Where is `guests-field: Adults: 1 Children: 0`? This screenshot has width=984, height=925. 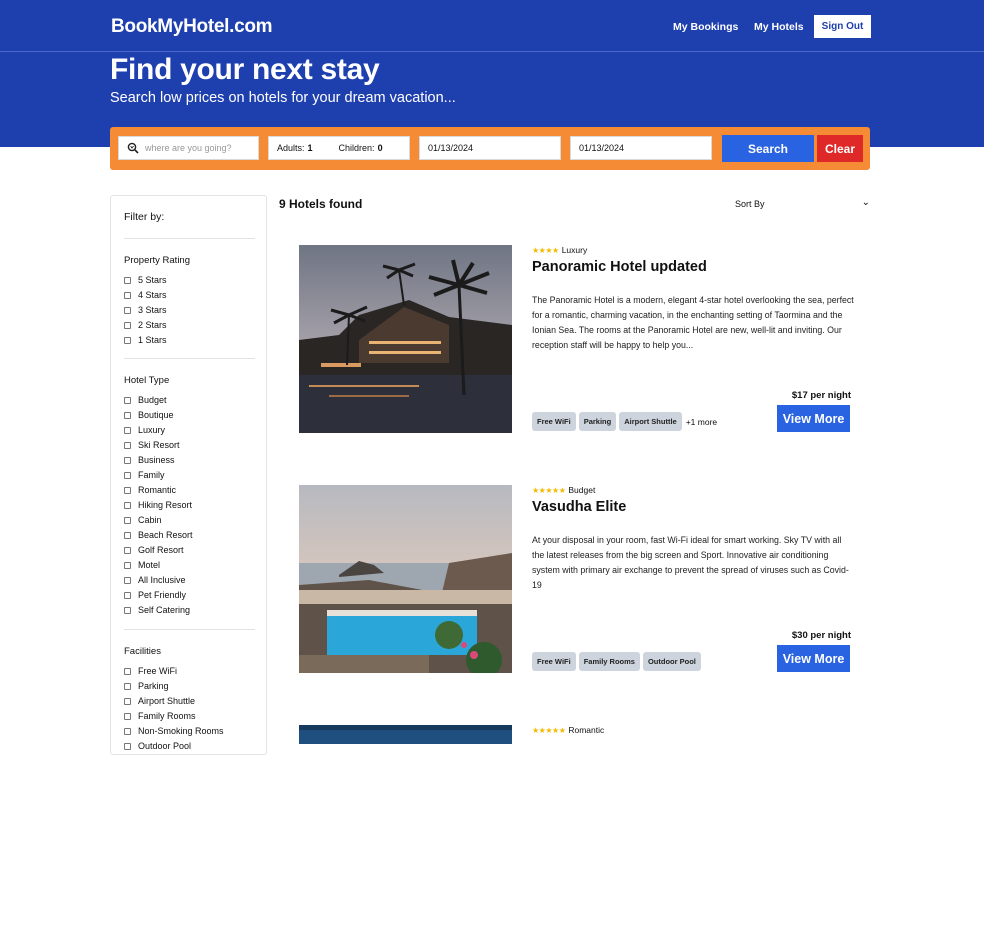 guests-field: Adults: 1 Children: 0 is located at coordinates (339, 148).